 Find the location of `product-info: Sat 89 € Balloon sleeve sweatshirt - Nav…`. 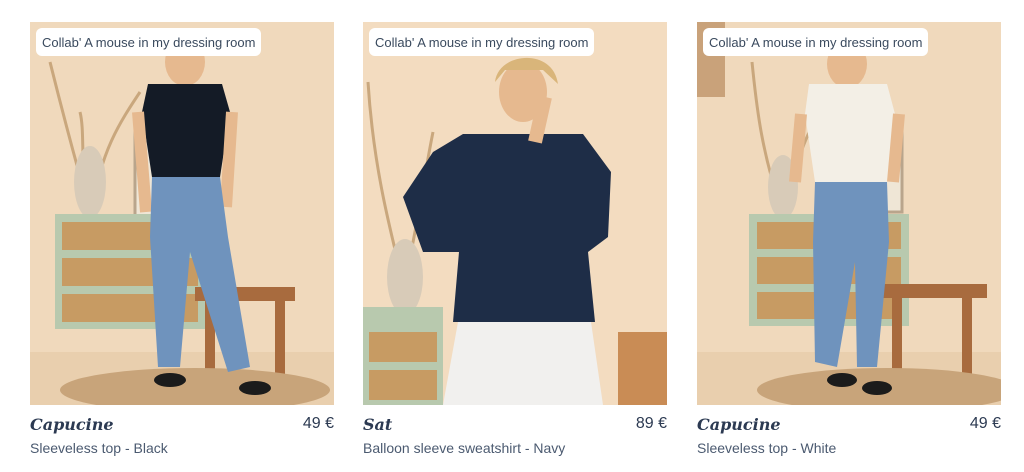

product-info: Sat 89 € Balloon sleeve sweatshirt - Nav… is located at coordinates (515, 433).